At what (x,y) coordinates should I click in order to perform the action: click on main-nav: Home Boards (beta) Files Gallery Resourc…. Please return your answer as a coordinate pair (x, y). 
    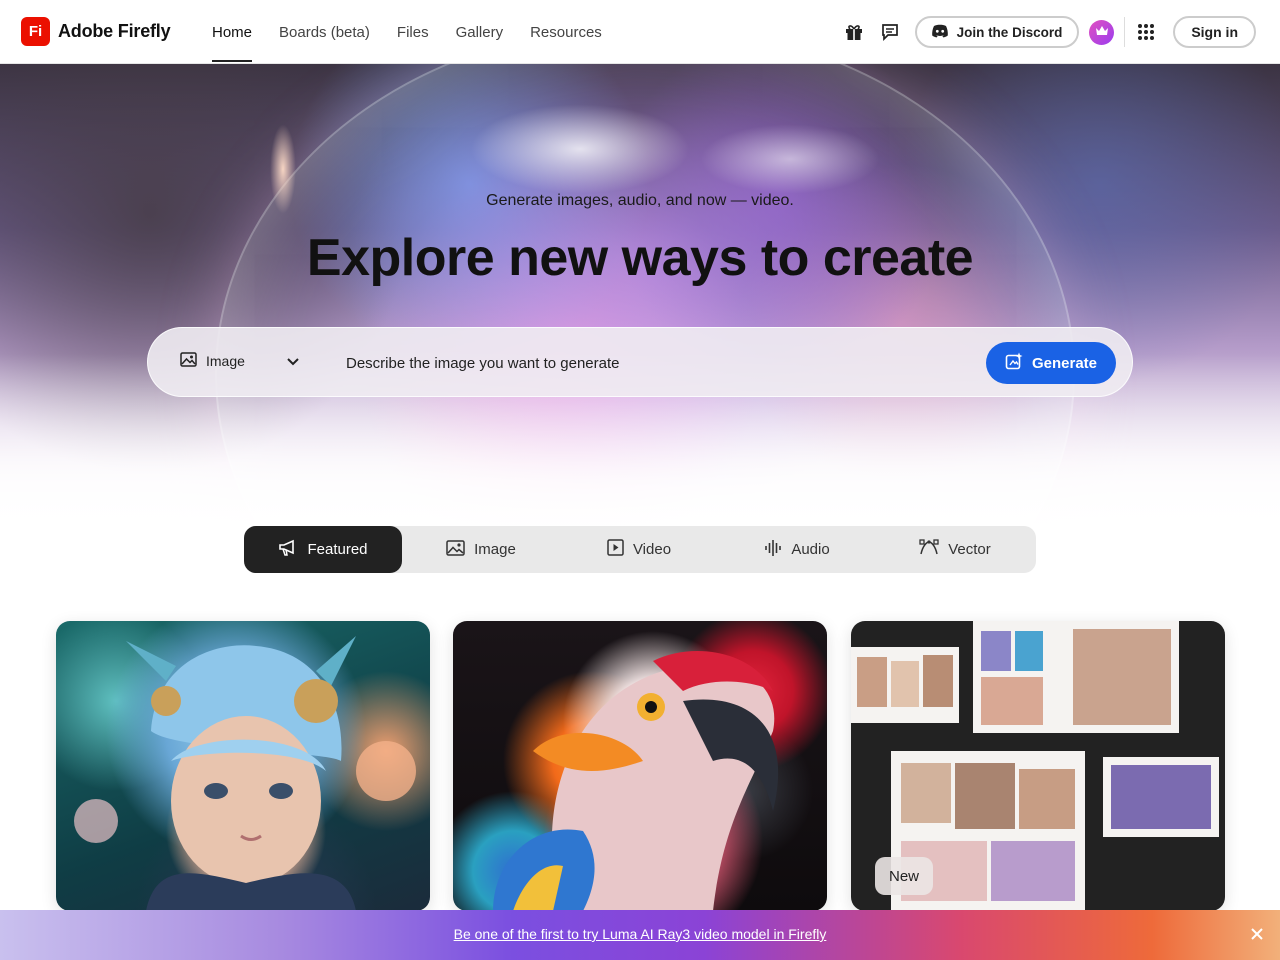
    Looking at the image, I should click on (420, 32).